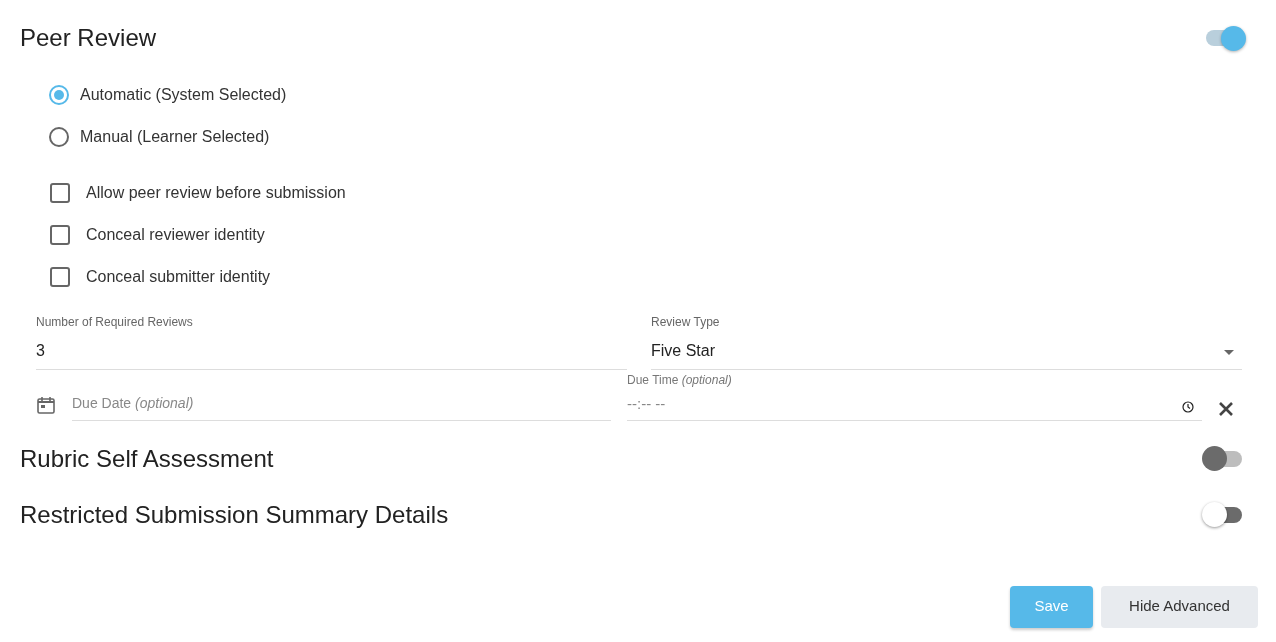  What do you see at coordinates (183, 95) in the screenshot?
I see `radio-label: Automatic (System Selected)` at bounding box center [183, 95].